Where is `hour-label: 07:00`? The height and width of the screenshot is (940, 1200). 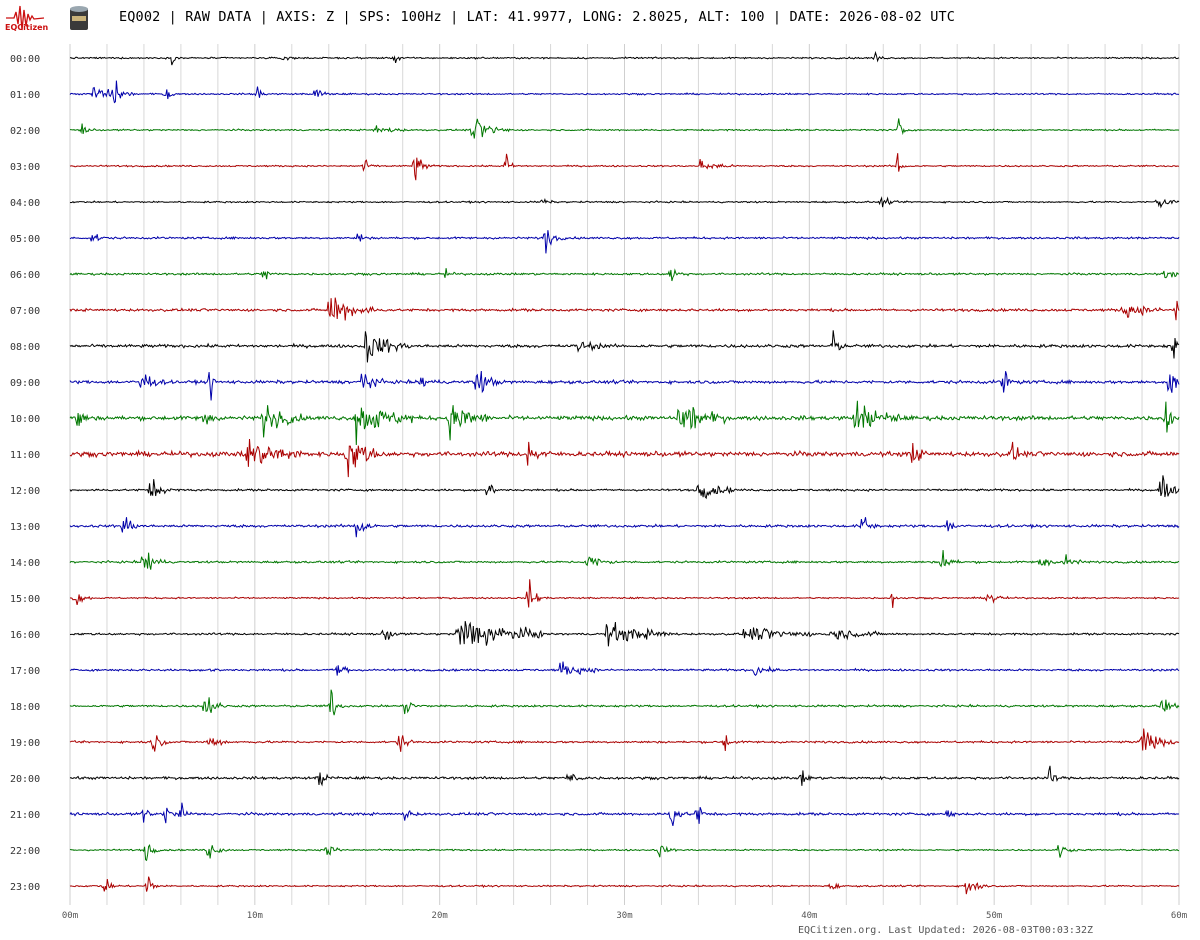
hour-label: 07:00 is located at coordinates (25, 311).